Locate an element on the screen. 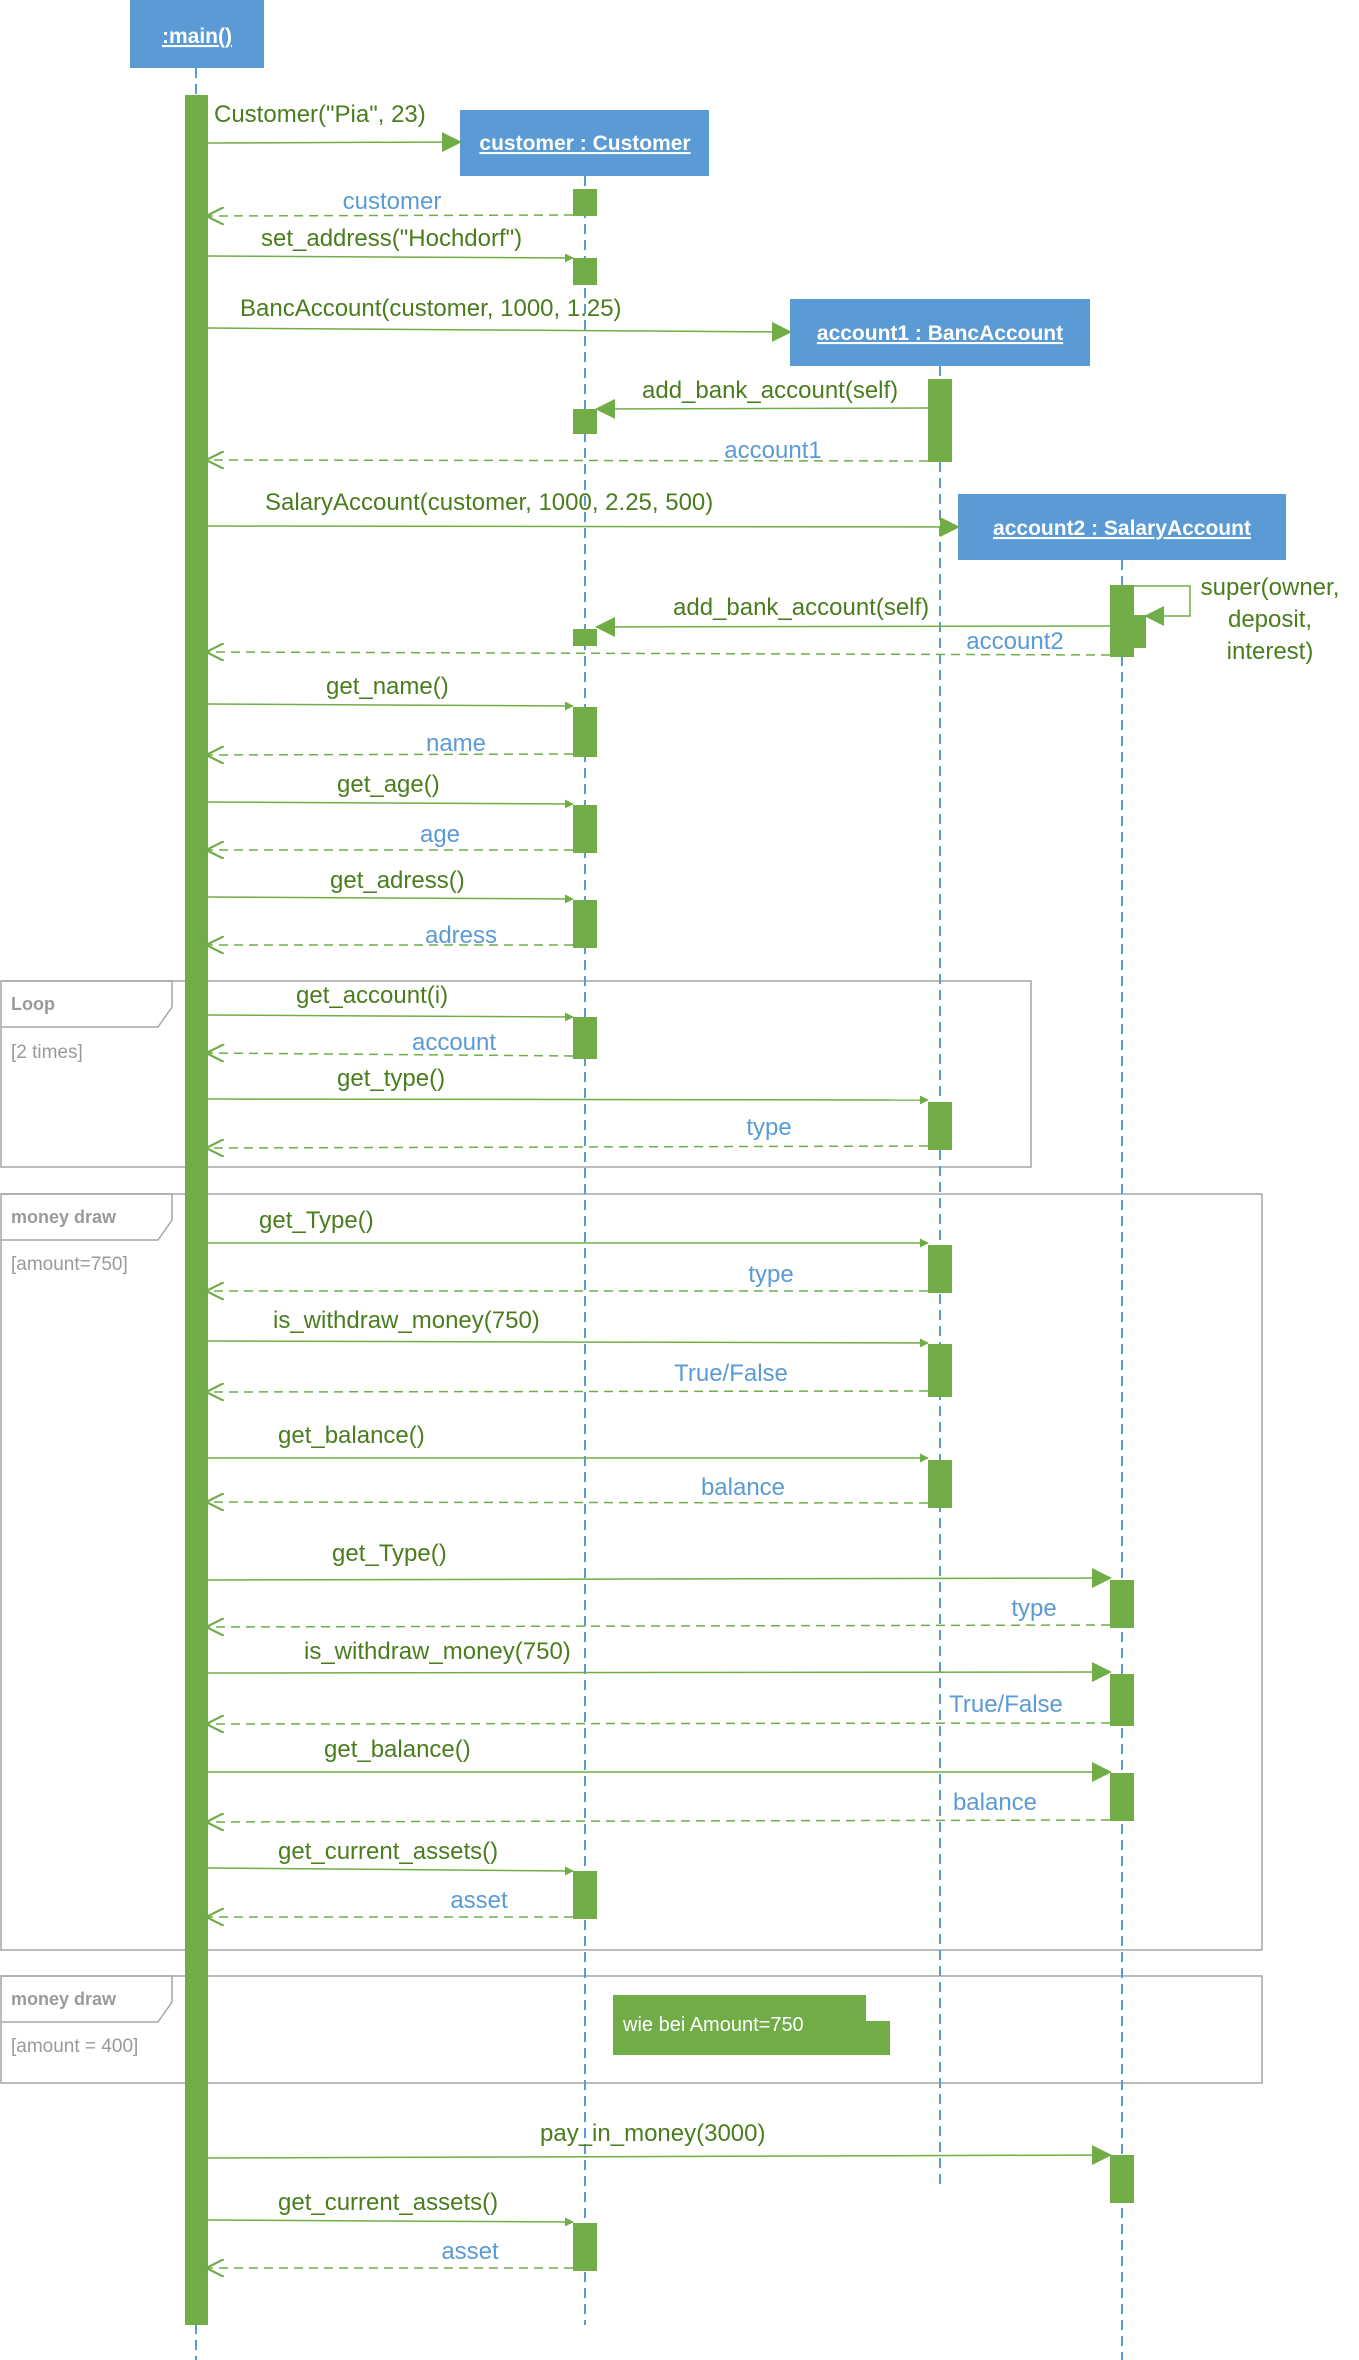 Image resolution: width=1359 pixels, height=2360 pixels. call-message-label: get_age() is located at coordinates (388, 784).